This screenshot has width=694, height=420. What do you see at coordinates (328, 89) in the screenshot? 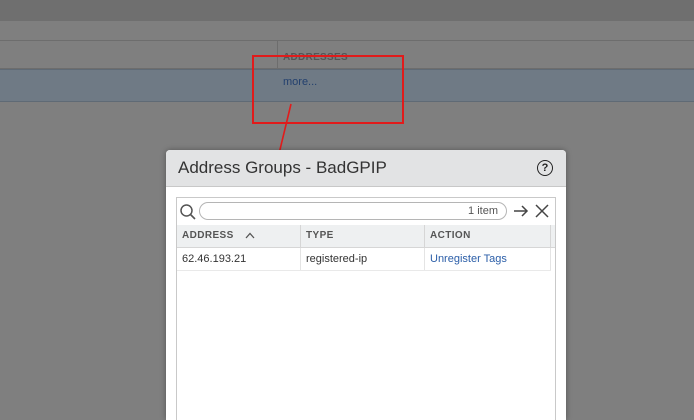
I see `annotation-highlight-box` at bounding box center [328, 89].